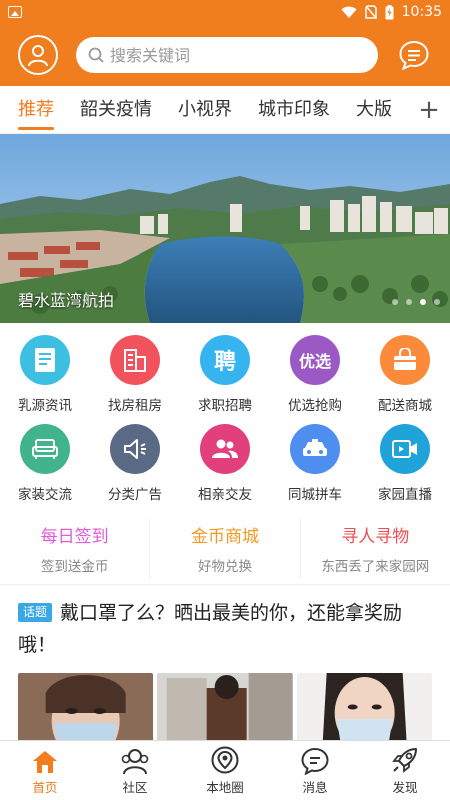 This screenshot has height=800, width=450. What do you see at coordinates (225, 449) in the screenshot?
I see `people-icon` at bounding box center [225, 449].